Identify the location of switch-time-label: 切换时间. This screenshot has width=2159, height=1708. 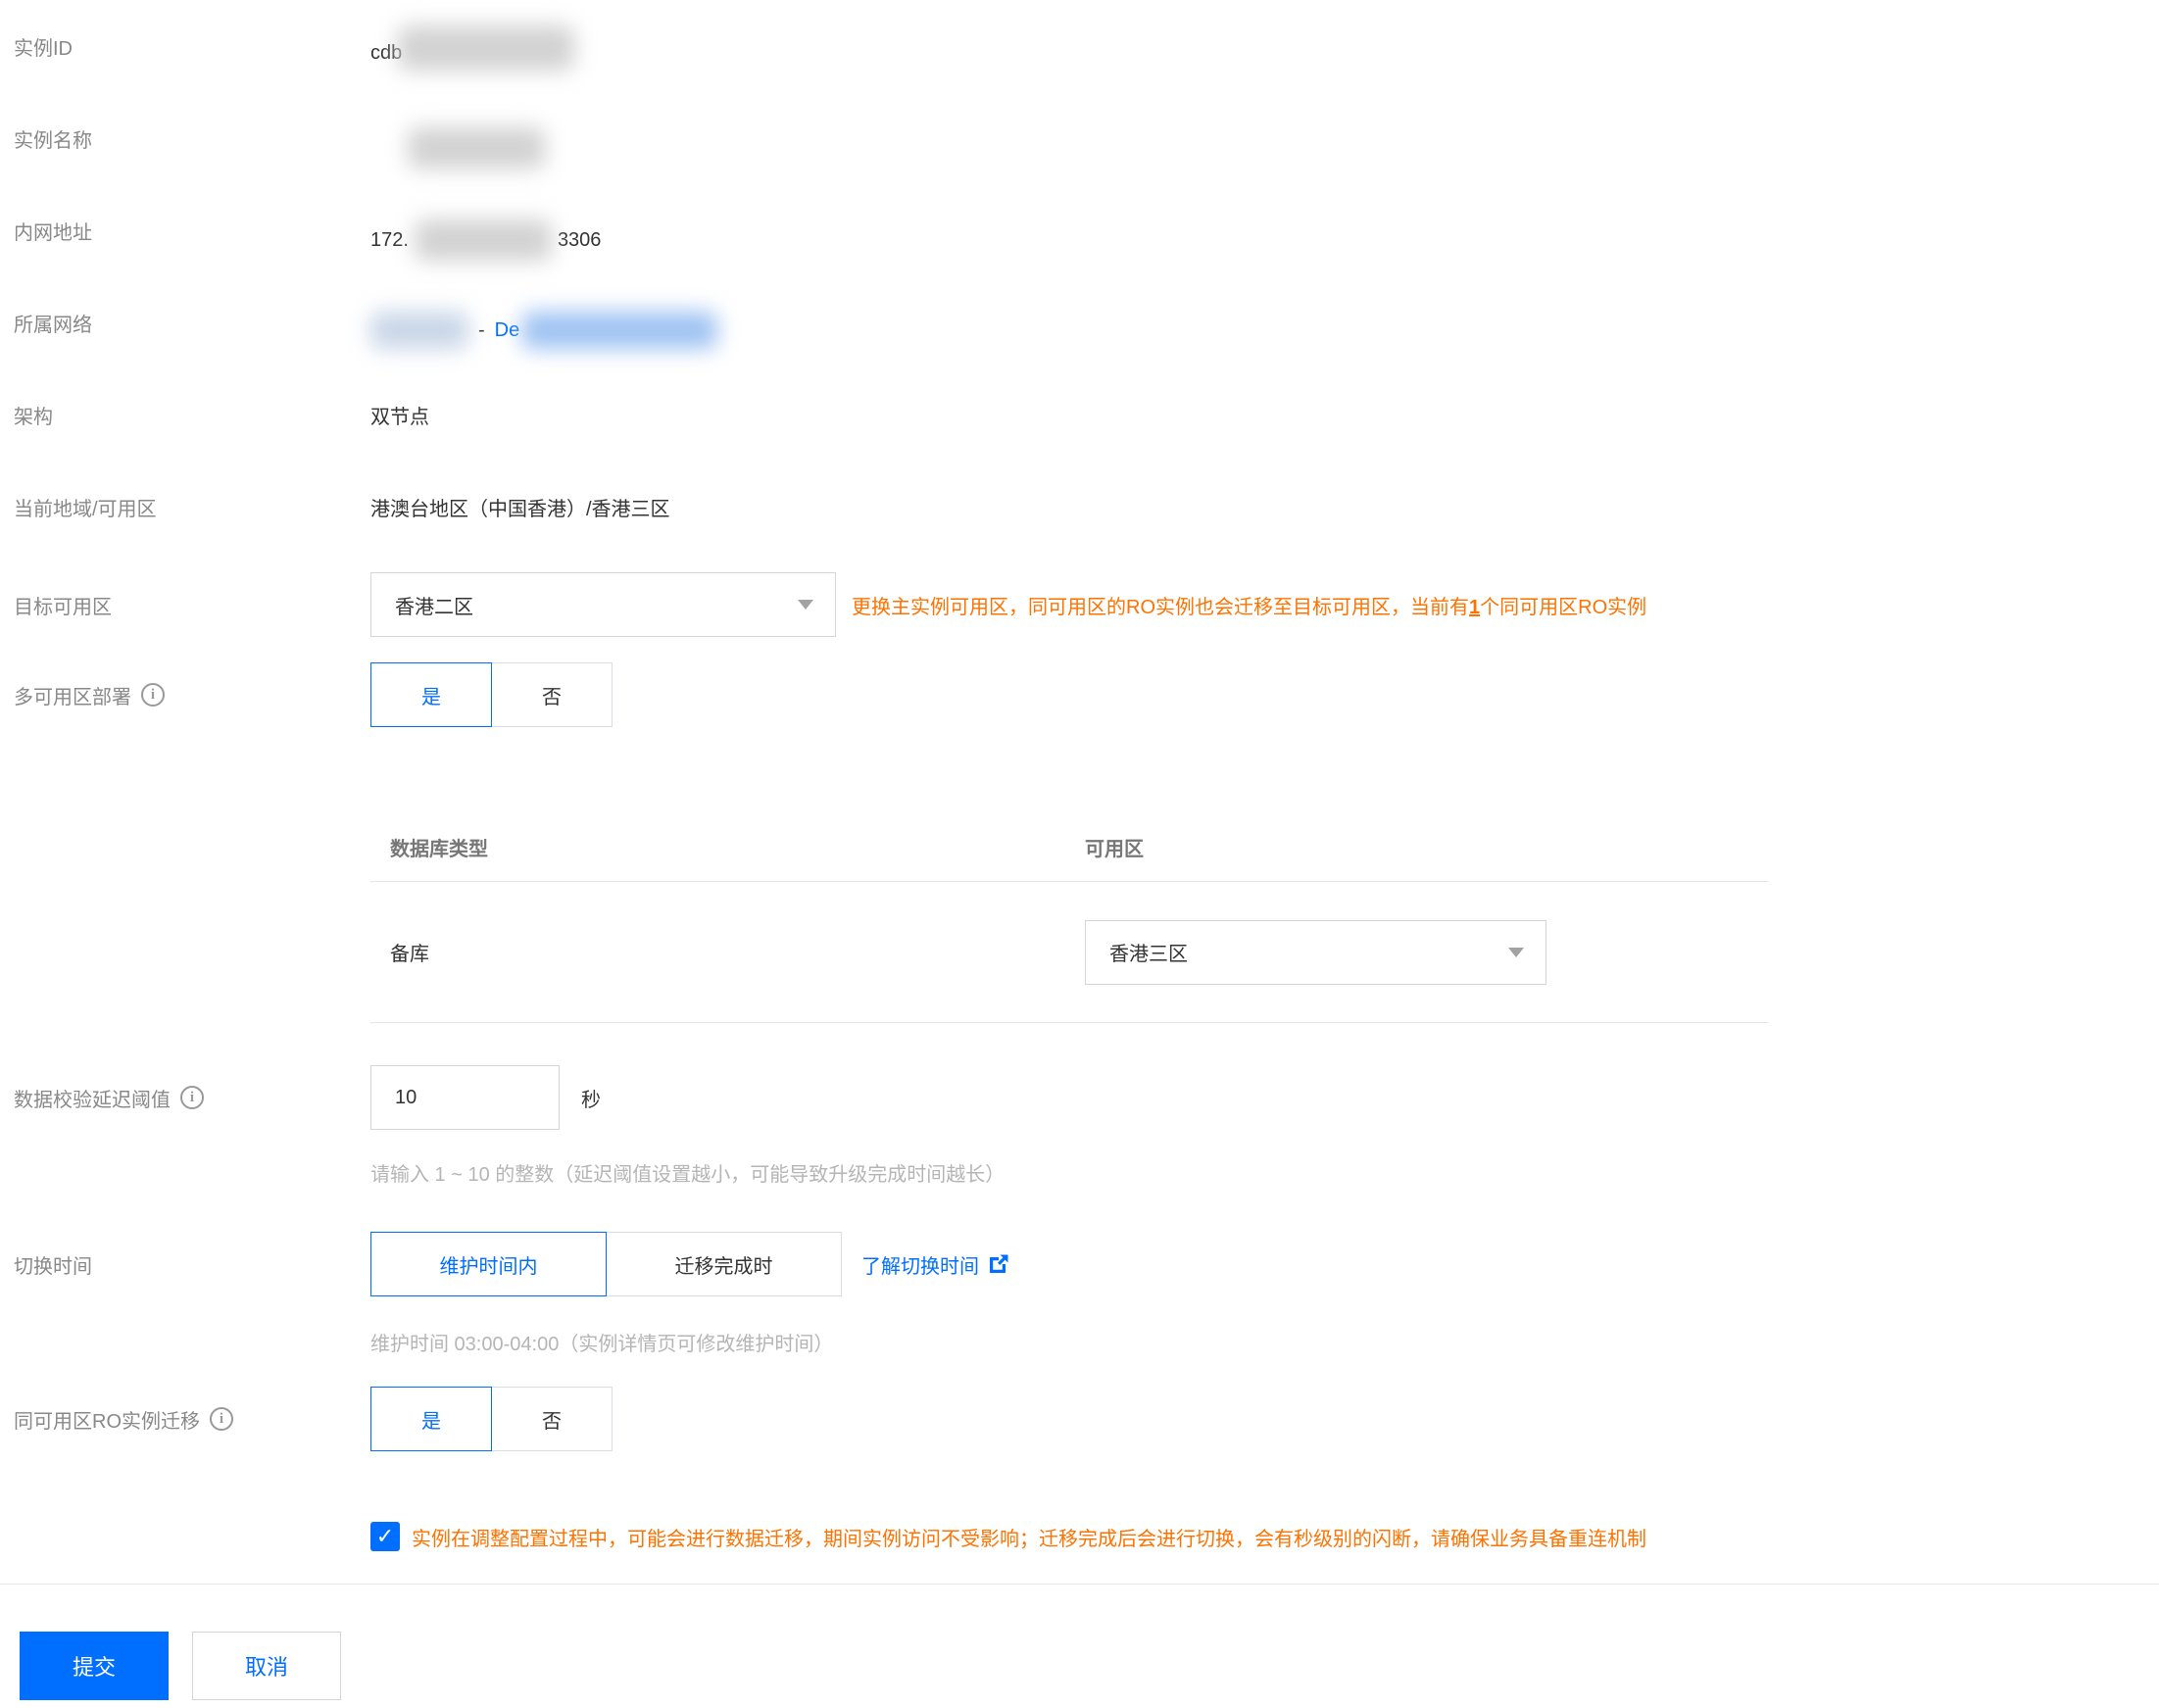
(53, 1266).